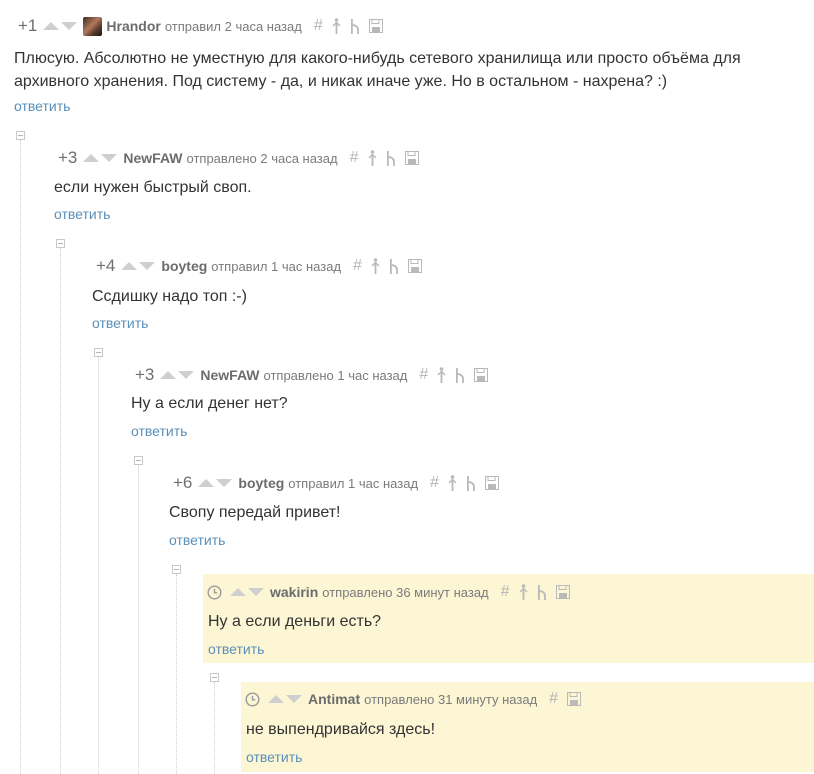 The width and height of the screenshot is (814, 774). Describe the element at coordinates (334, 699) in the screenshot. I see `comment-author: Antimat` at that location.